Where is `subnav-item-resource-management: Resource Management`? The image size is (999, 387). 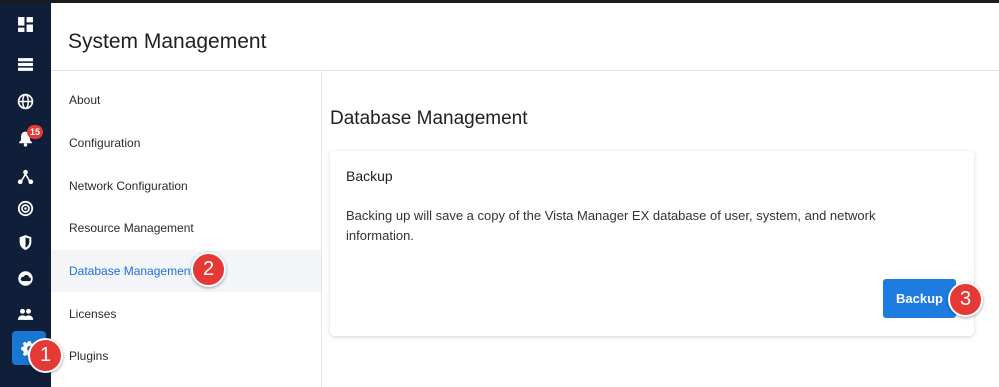 subnav-item-resource-management: Resource Management is located at coordinates (186, 228).